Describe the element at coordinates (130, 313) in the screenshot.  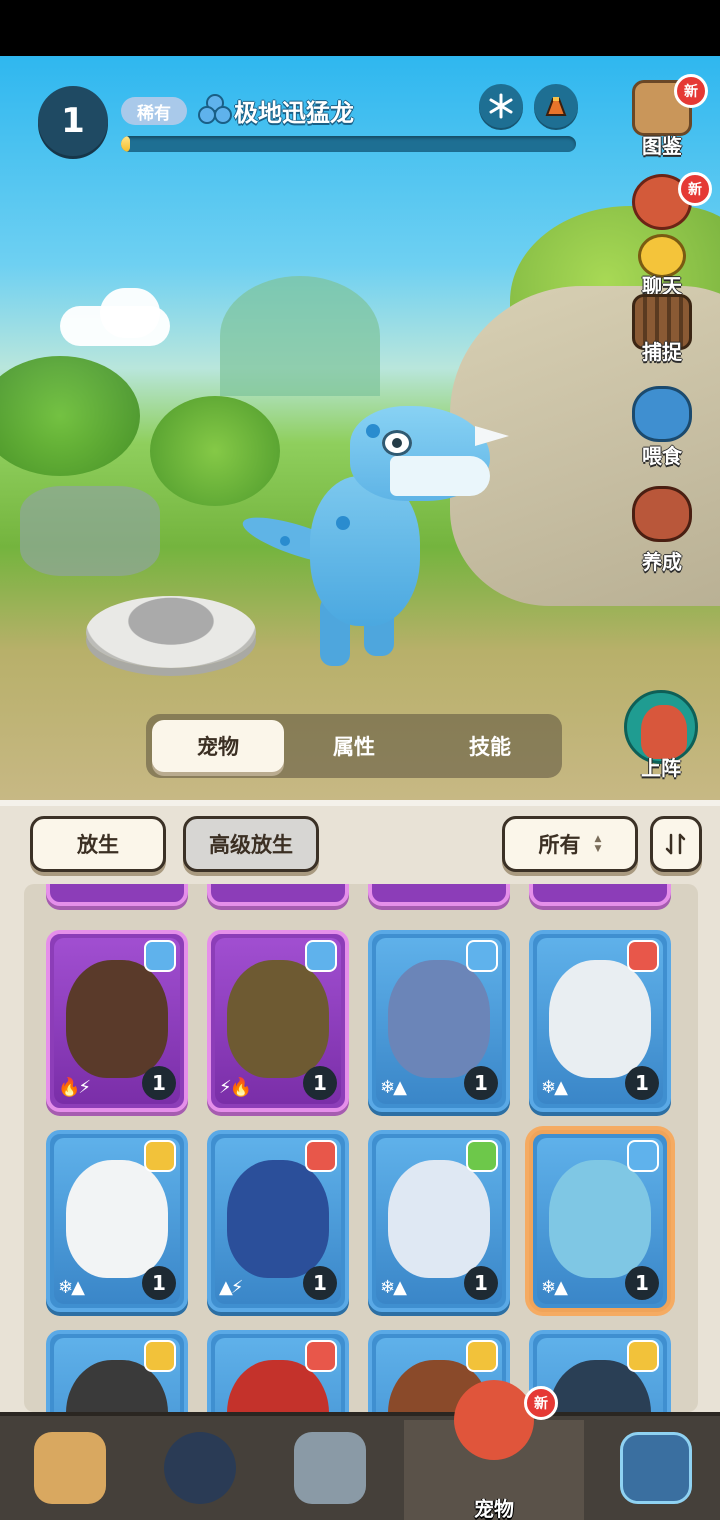
I see `cloud` at that location.